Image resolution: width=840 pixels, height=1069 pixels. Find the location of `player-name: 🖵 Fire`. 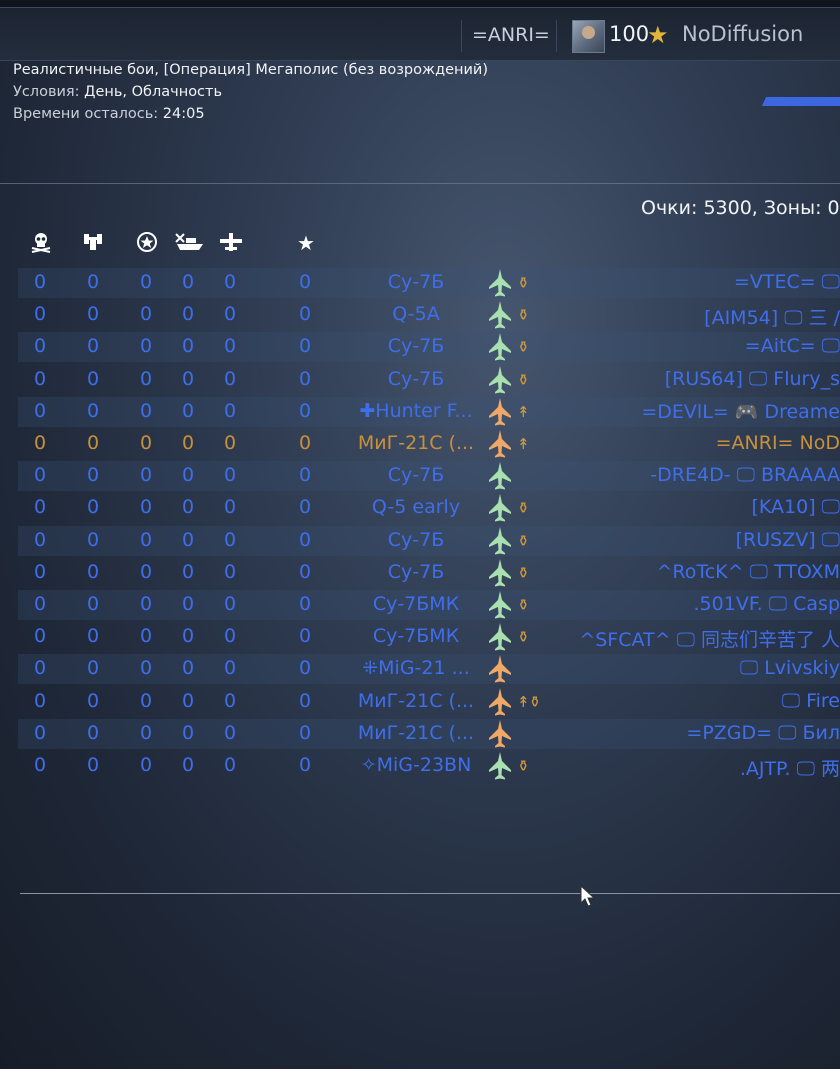

player-name: 🖵 Fire is located at coordinates (660, 701).